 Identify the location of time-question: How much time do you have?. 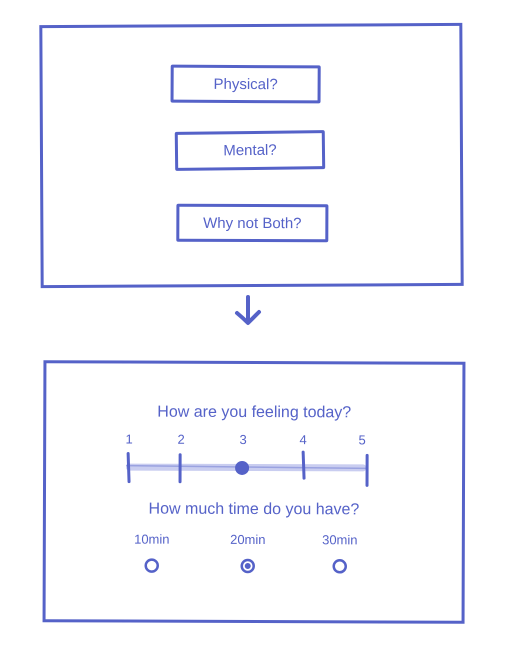
(254, 509).